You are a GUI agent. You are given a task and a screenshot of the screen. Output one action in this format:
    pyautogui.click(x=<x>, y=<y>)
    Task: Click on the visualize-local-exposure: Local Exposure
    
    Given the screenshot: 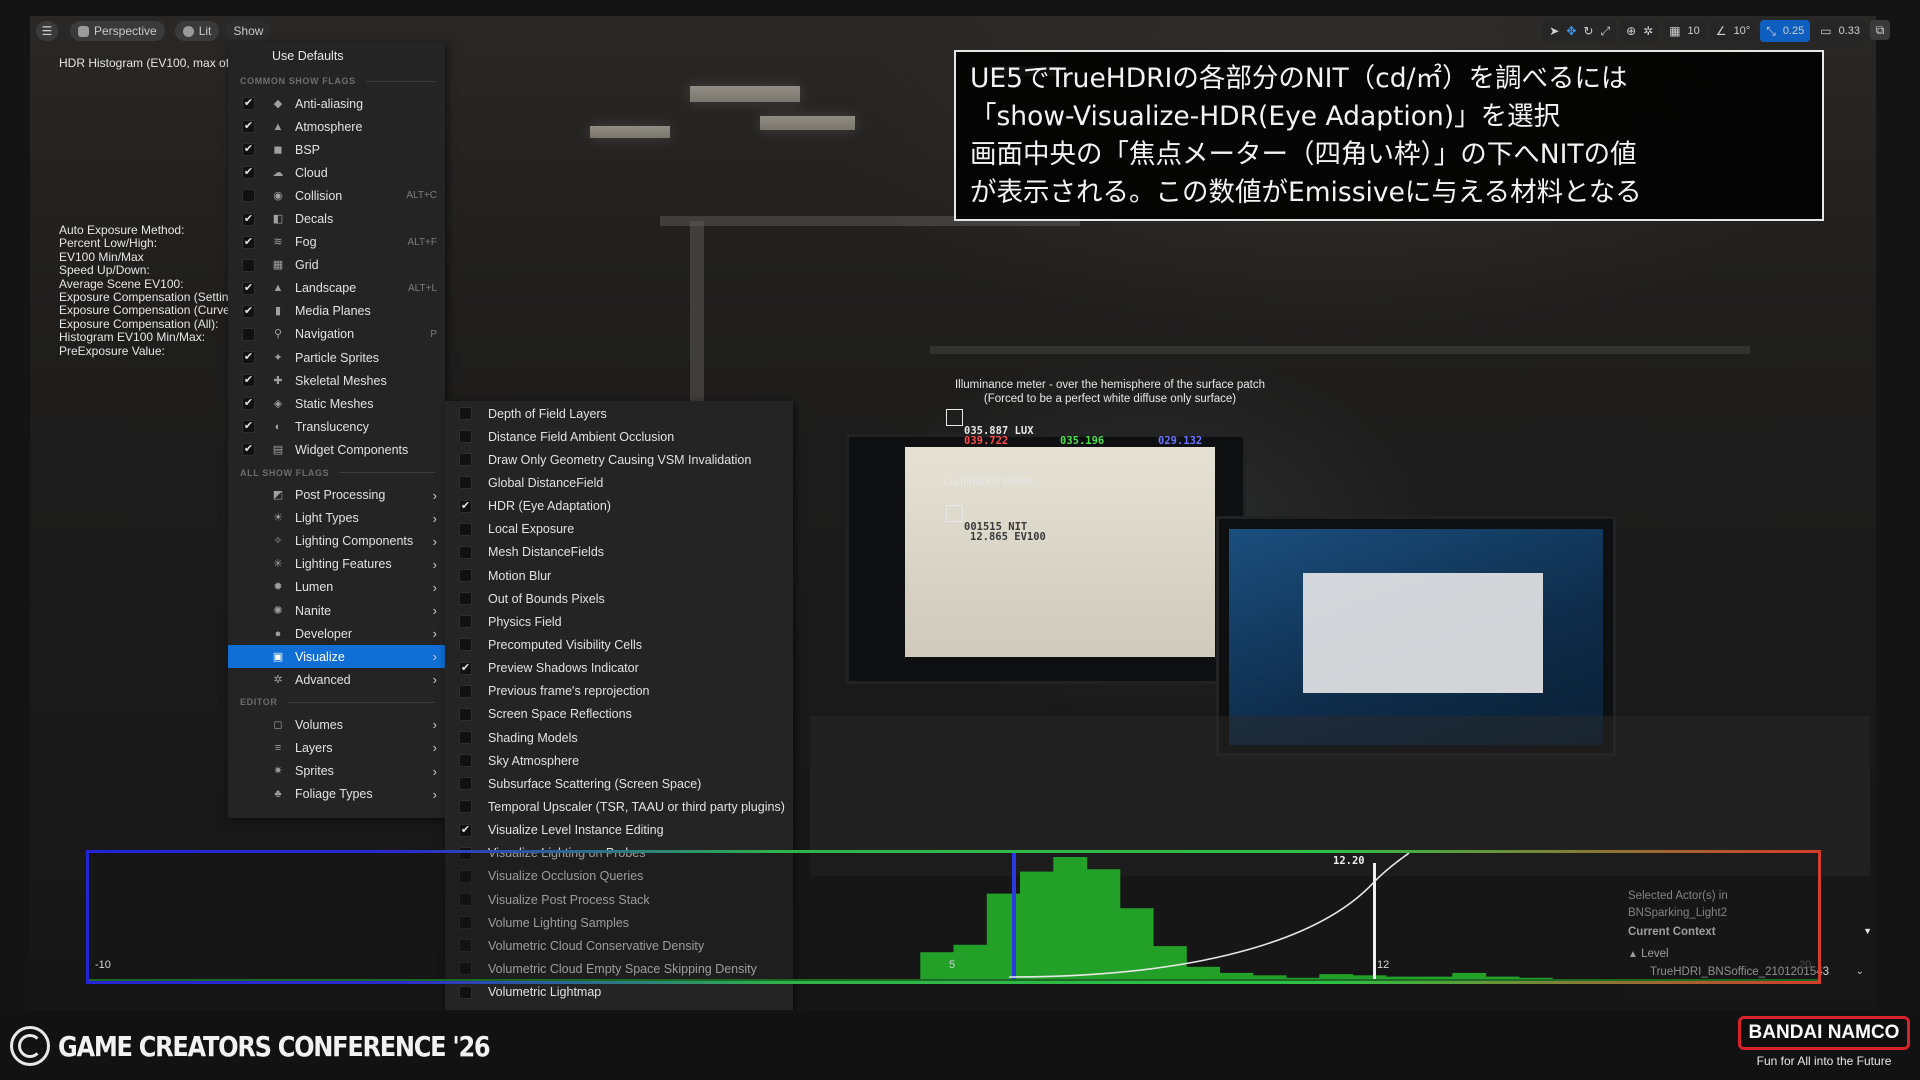 What is the action you would take?
    pyautogui.click(x=619, y=529)
    